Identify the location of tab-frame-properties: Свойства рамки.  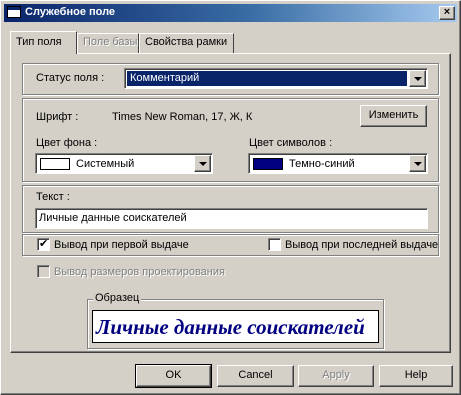
(186, 43).